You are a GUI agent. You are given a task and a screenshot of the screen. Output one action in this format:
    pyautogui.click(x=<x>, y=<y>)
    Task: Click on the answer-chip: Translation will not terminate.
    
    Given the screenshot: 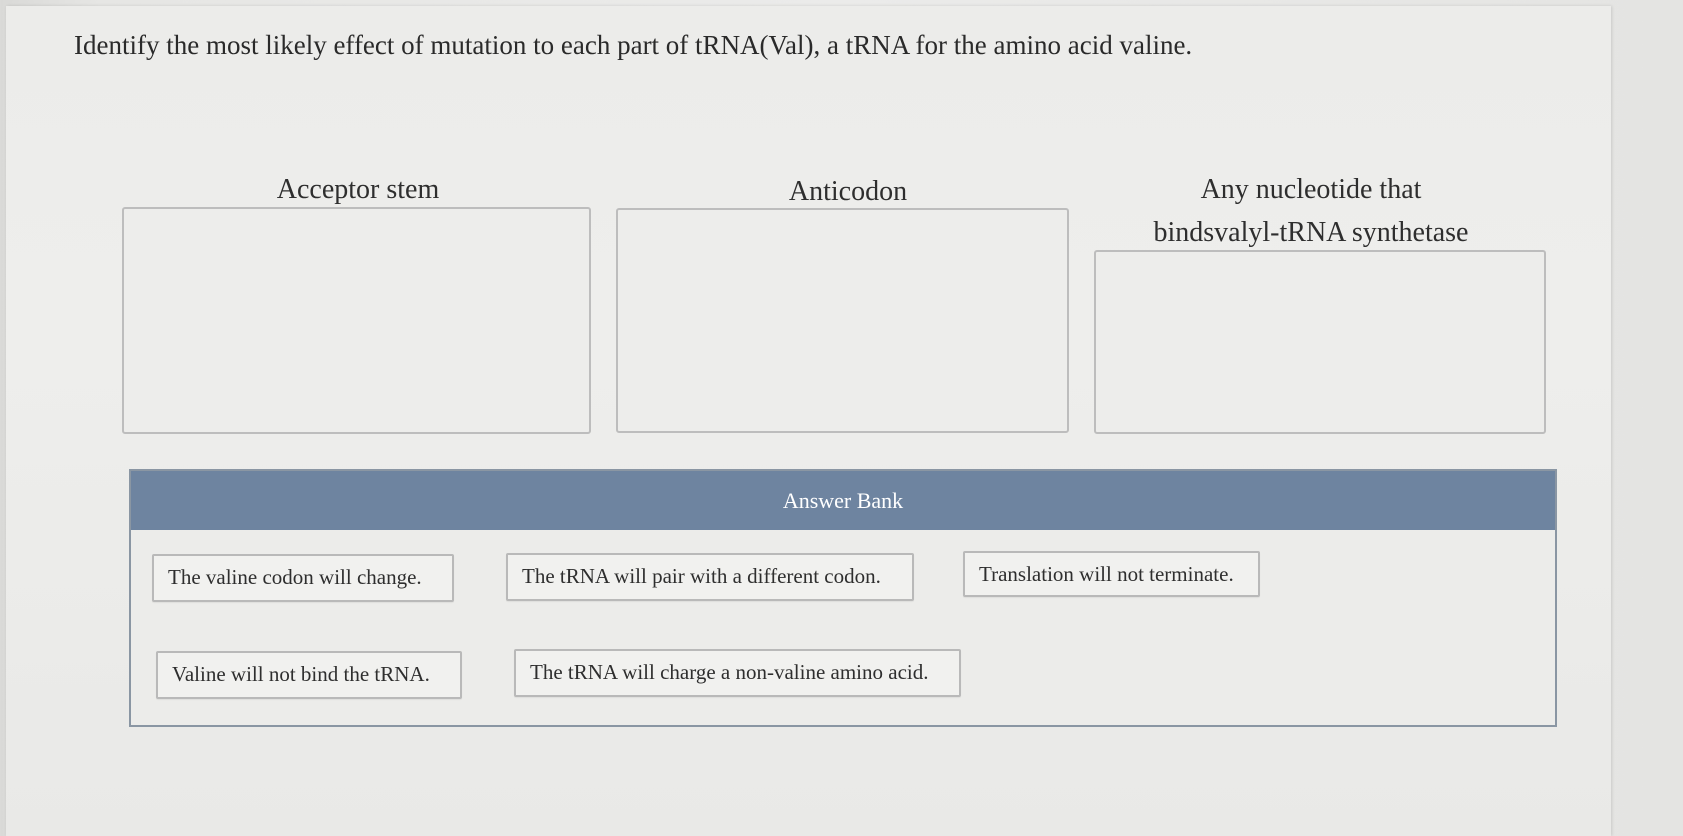 What is the action you would take?
    pyautogui.click(x=1111, y=574)
    